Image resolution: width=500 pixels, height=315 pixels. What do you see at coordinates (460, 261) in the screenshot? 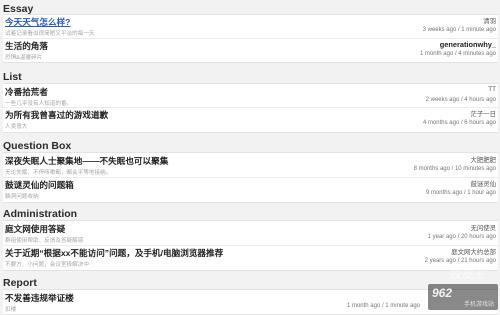
I see `topic-time: 2 years ago / 21 hours ago` at bounding box center [460, 261].